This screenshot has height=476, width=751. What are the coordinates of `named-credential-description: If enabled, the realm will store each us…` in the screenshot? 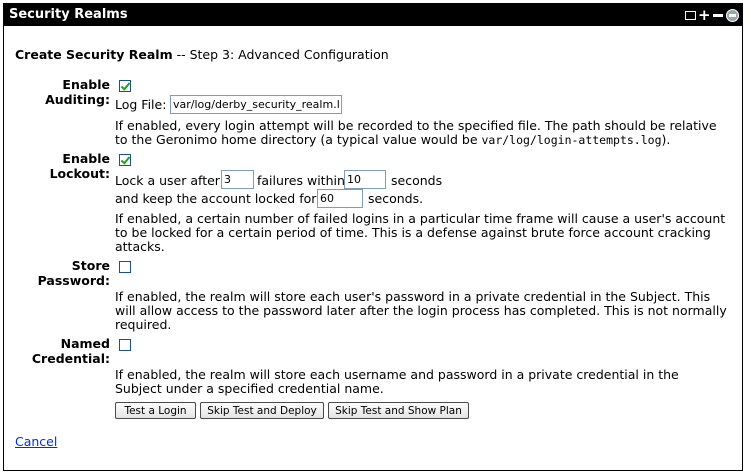 It's located at (397, 381).